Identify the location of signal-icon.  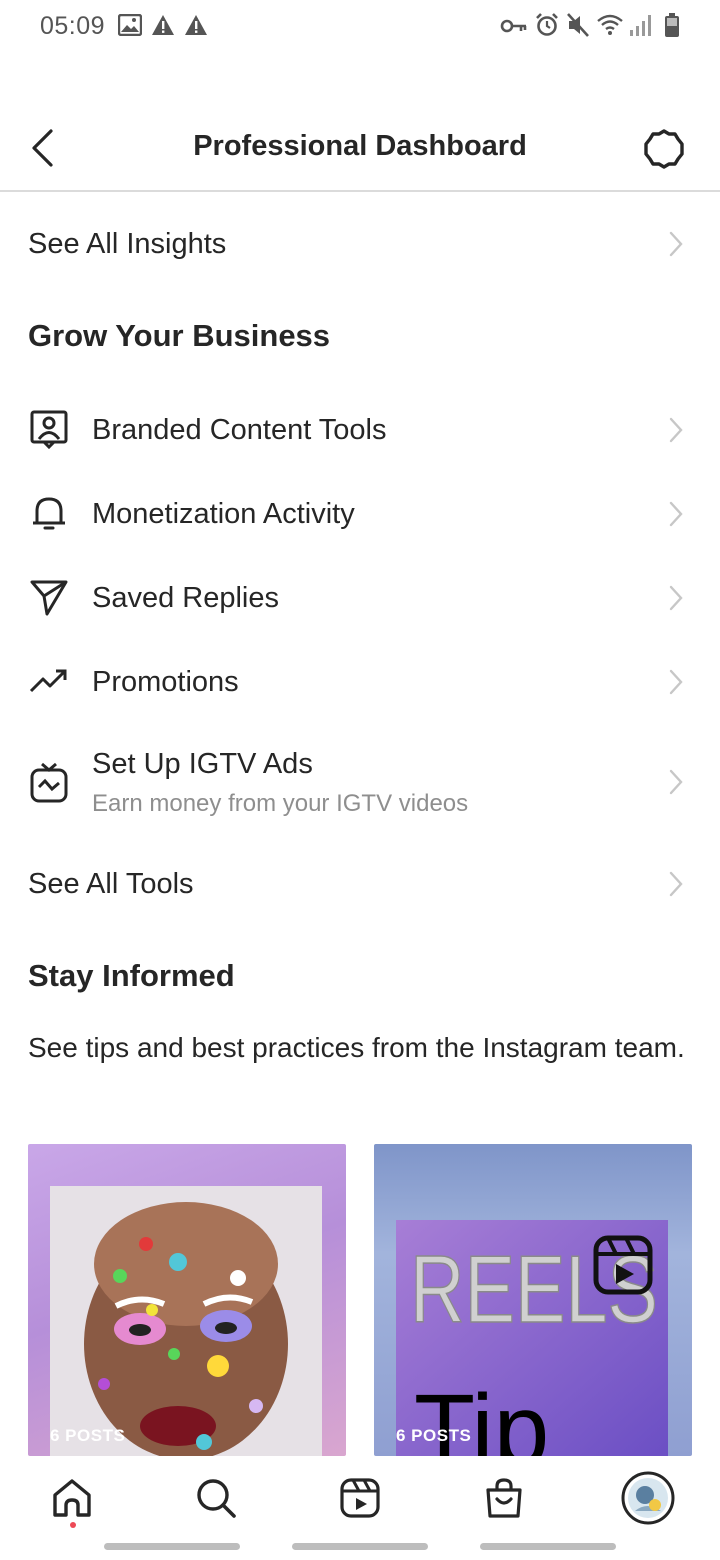
(640, 27).